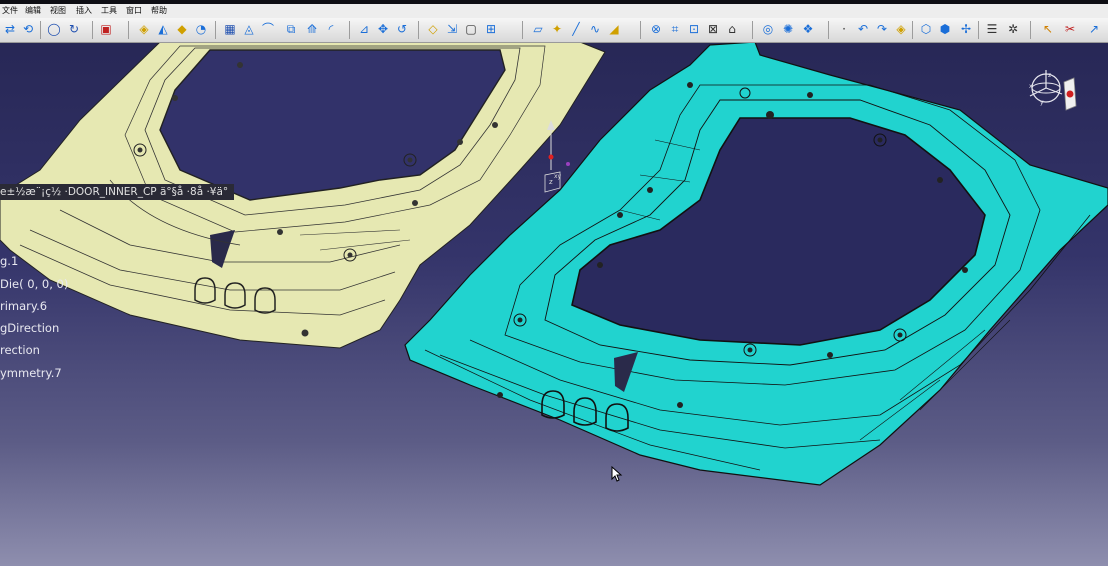 The width and height of the screenshot is (1108, 566). What do you see at coordinates (863, 29) in the screenshot?
I see `undo-icon: ↶` at bounding box center [863, 29].